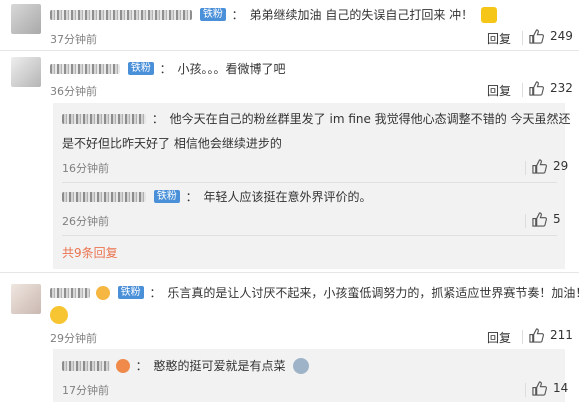 The width and height of the screenshot is (579, 402). Describe the element at coordinates (488, 14) in the screenshot. I see `strong-arm-emoji-icon` at that location.